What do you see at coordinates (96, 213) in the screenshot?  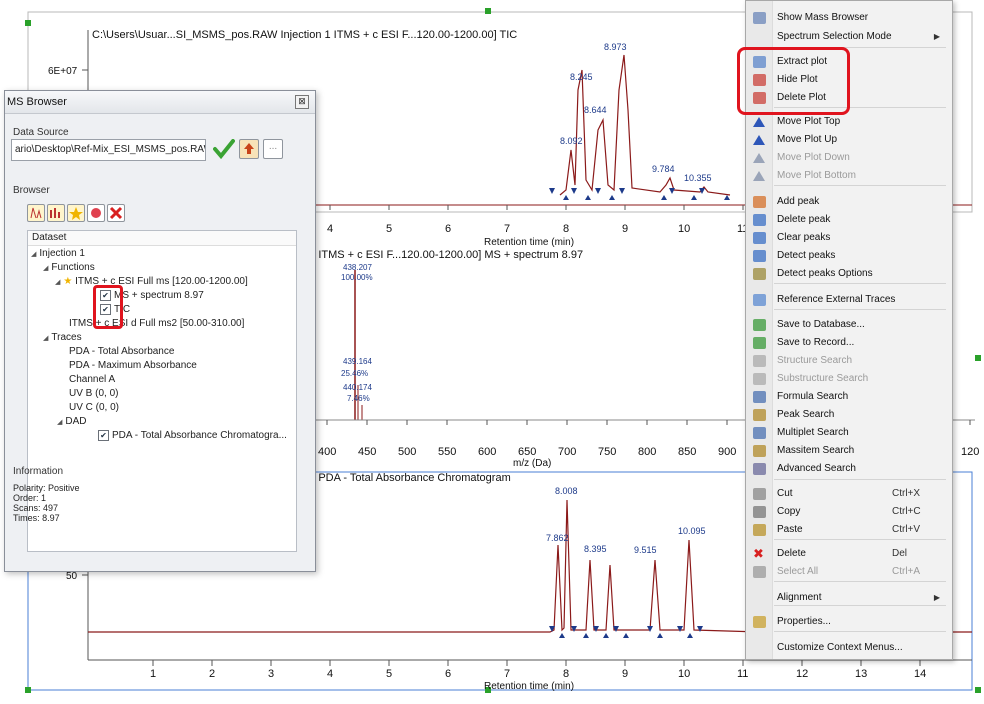 I see `record-icon` at bounding box center [96, 213].